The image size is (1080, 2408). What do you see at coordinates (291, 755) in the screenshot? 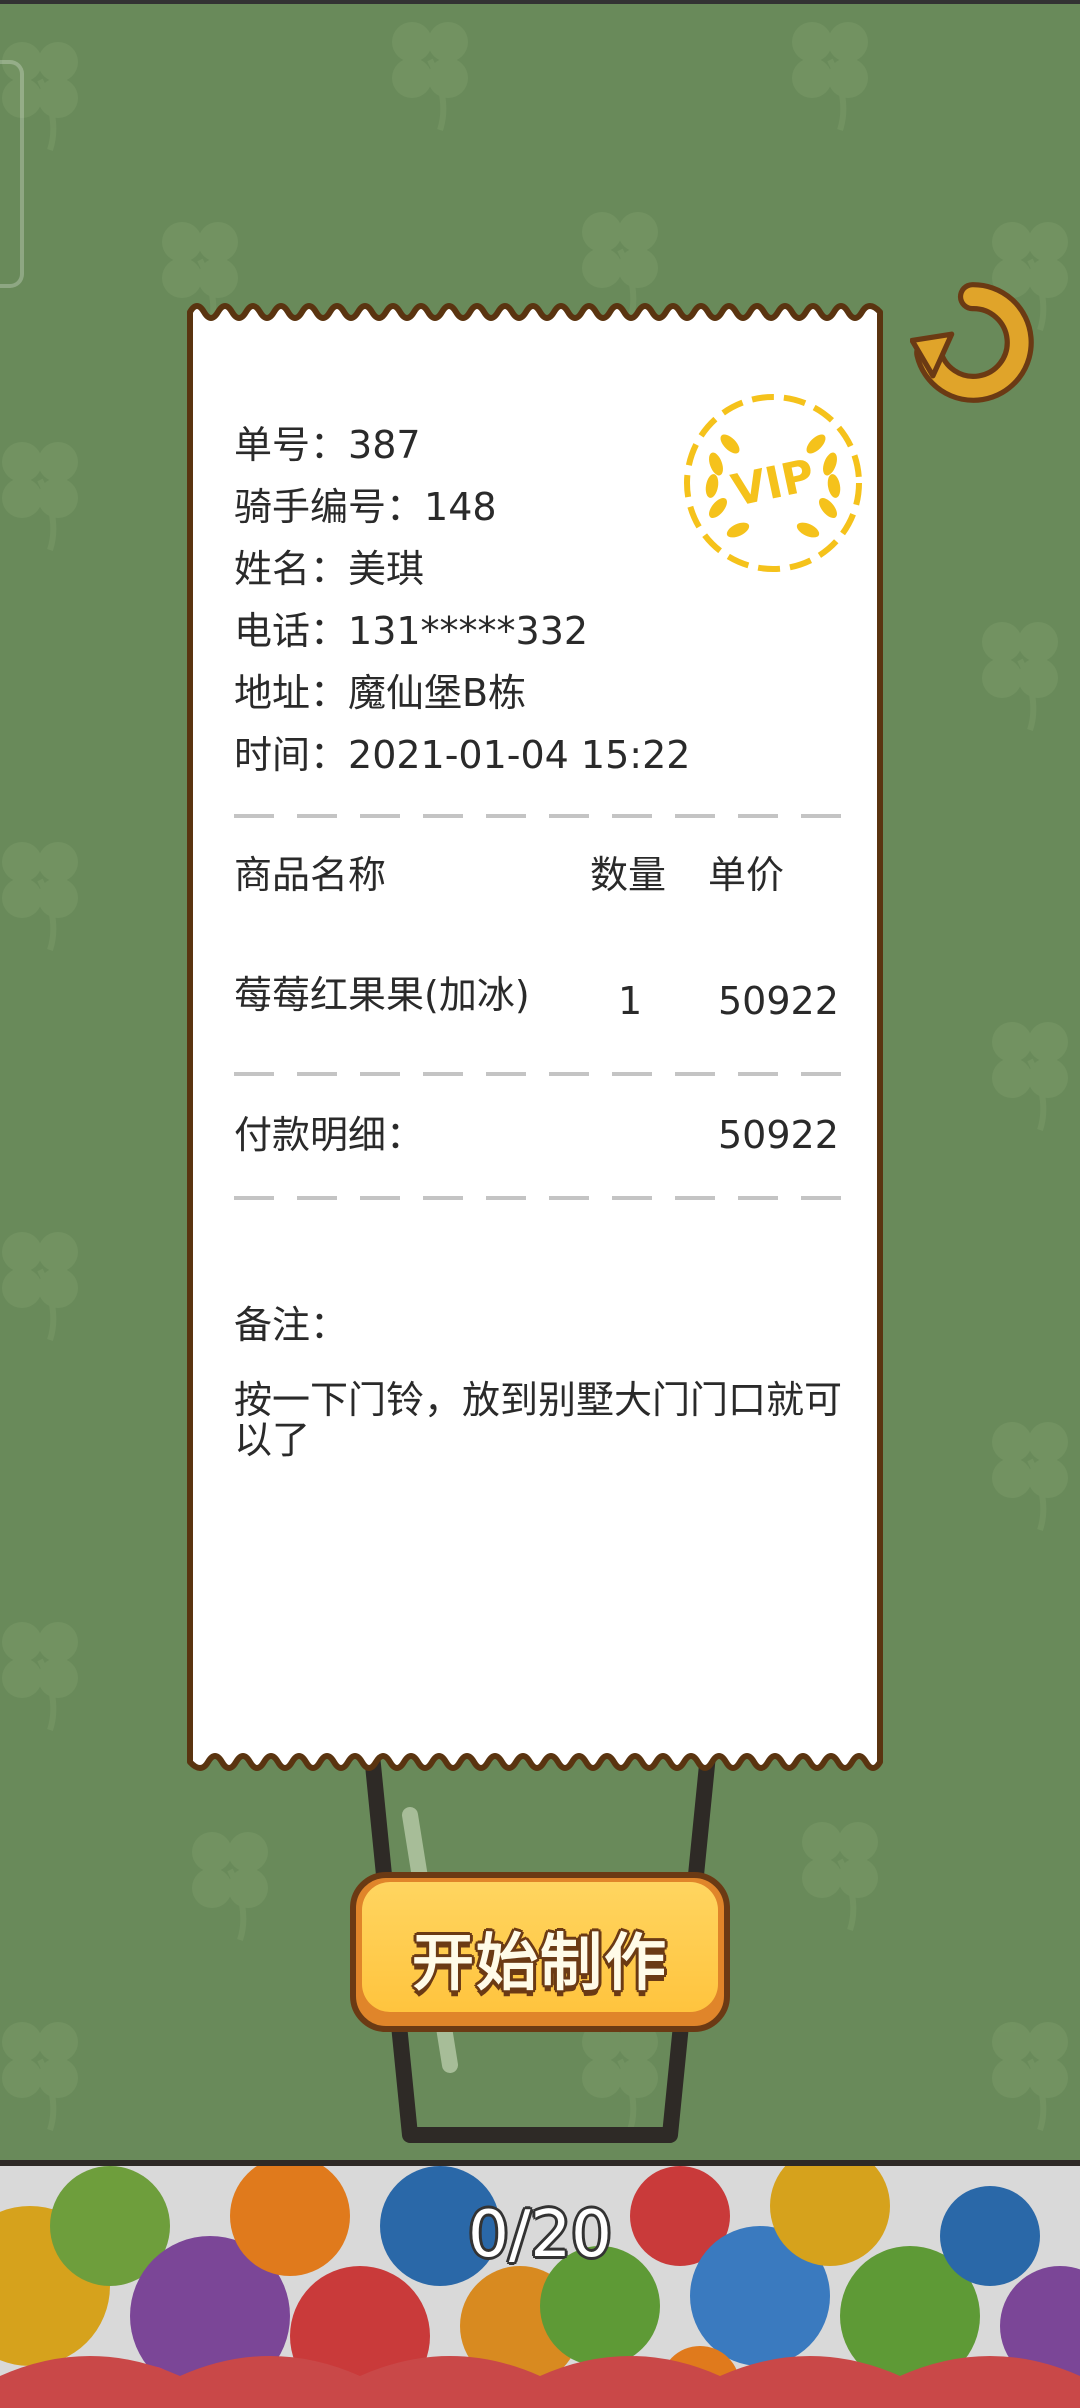
I see `time-label: 时间：` at bounding box center [291, 755].